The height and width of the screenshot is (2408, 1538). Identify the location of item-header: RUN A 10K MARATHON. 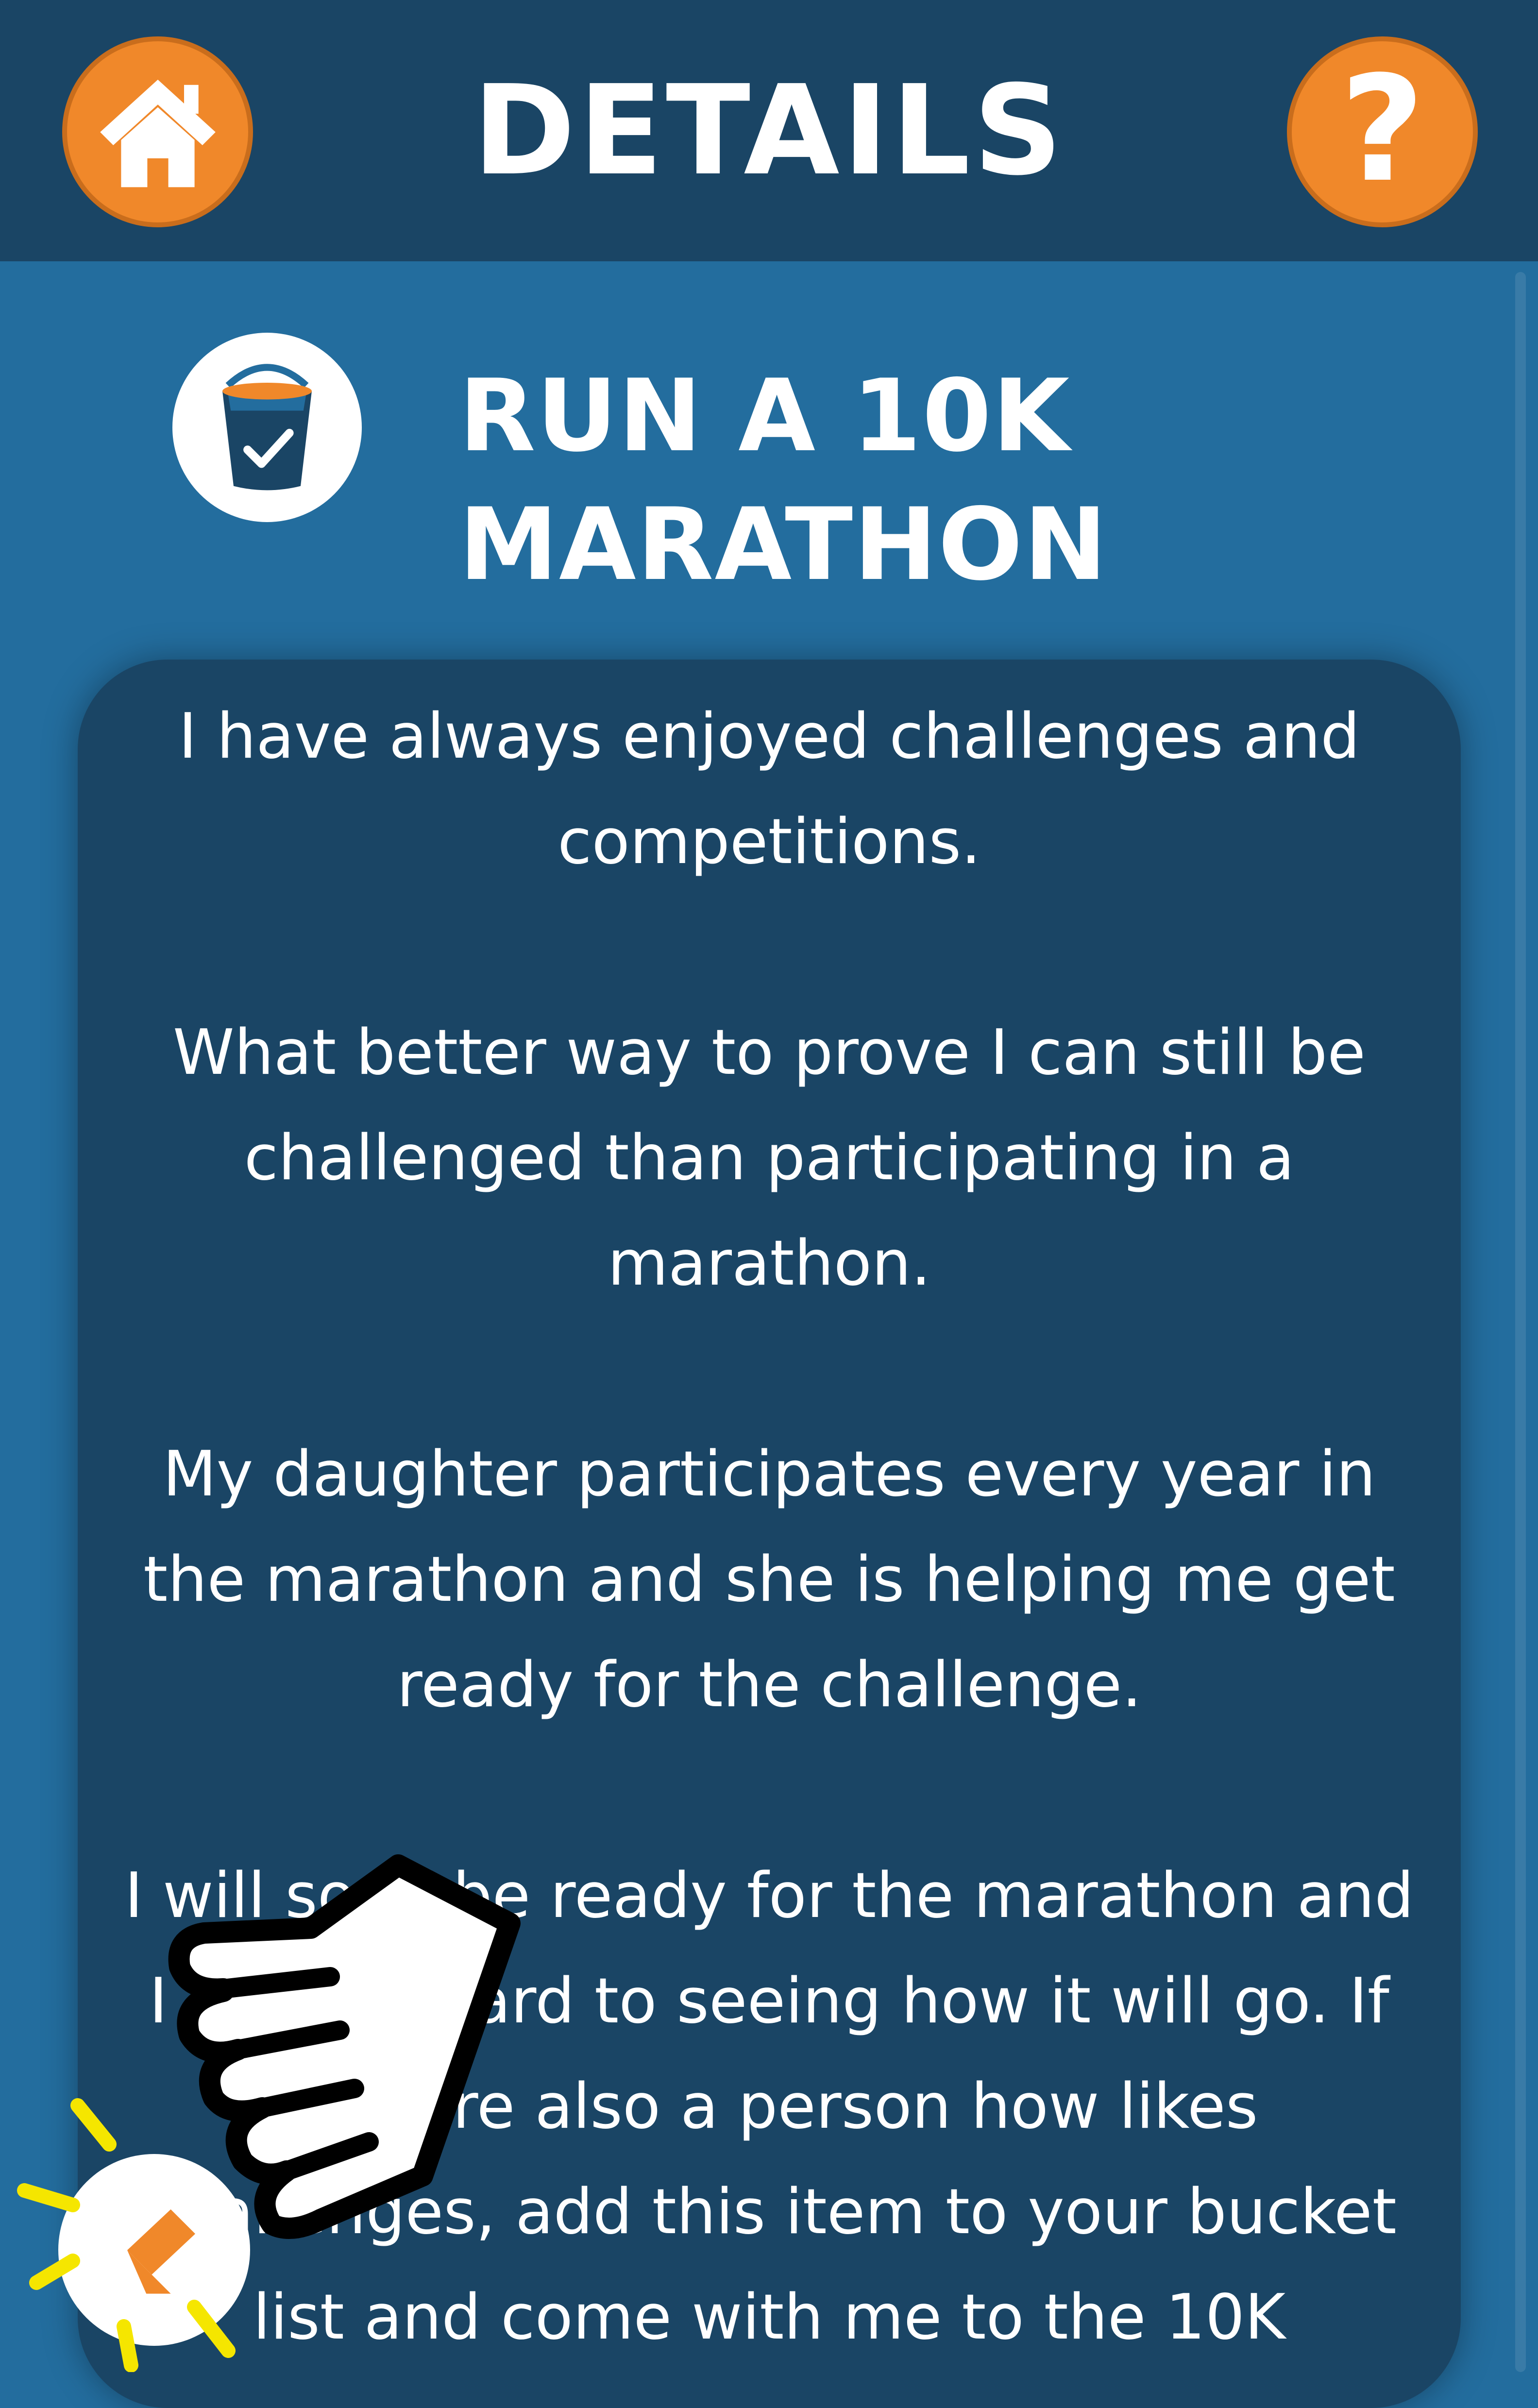
(803, 468).